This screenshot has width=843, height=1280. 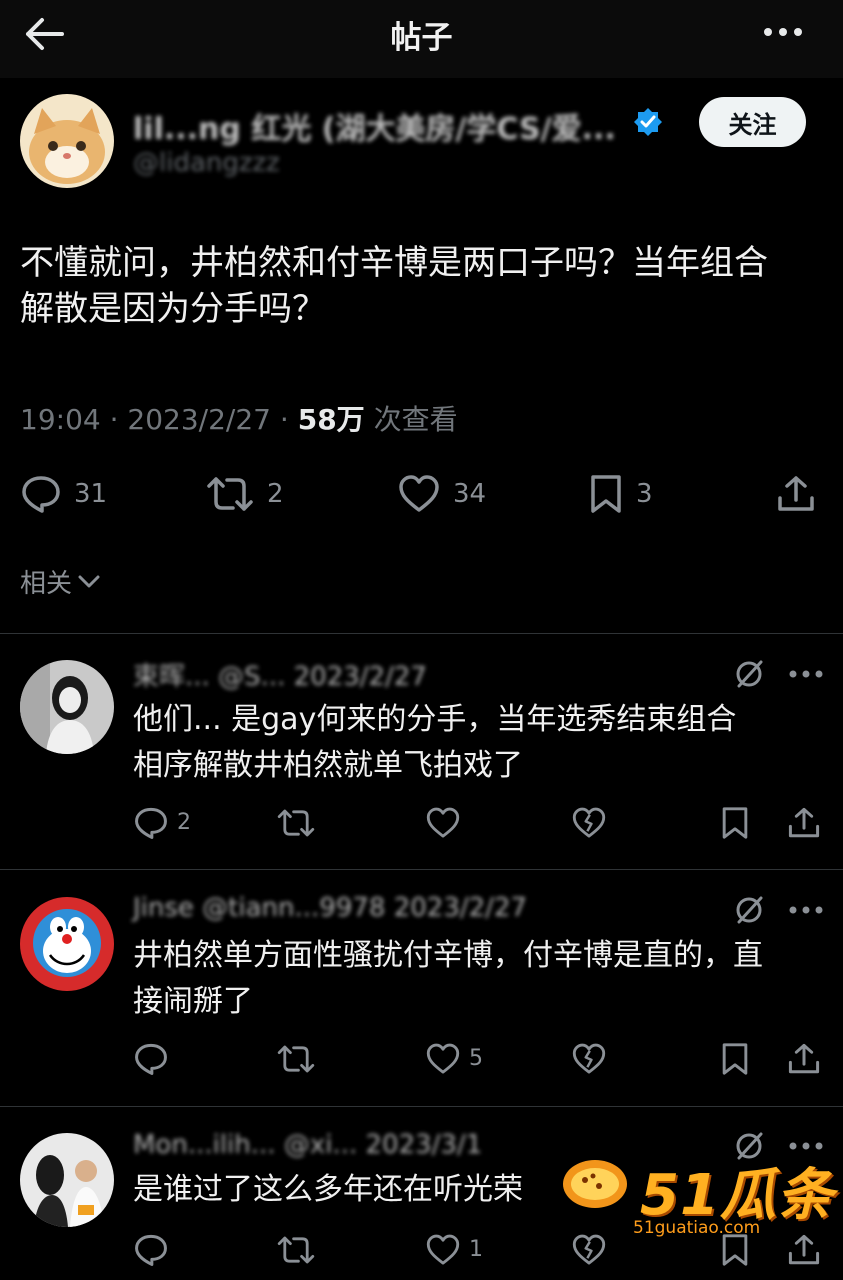 I want to click on author-handle: @lidangzzz, so click(x=206, y=163).